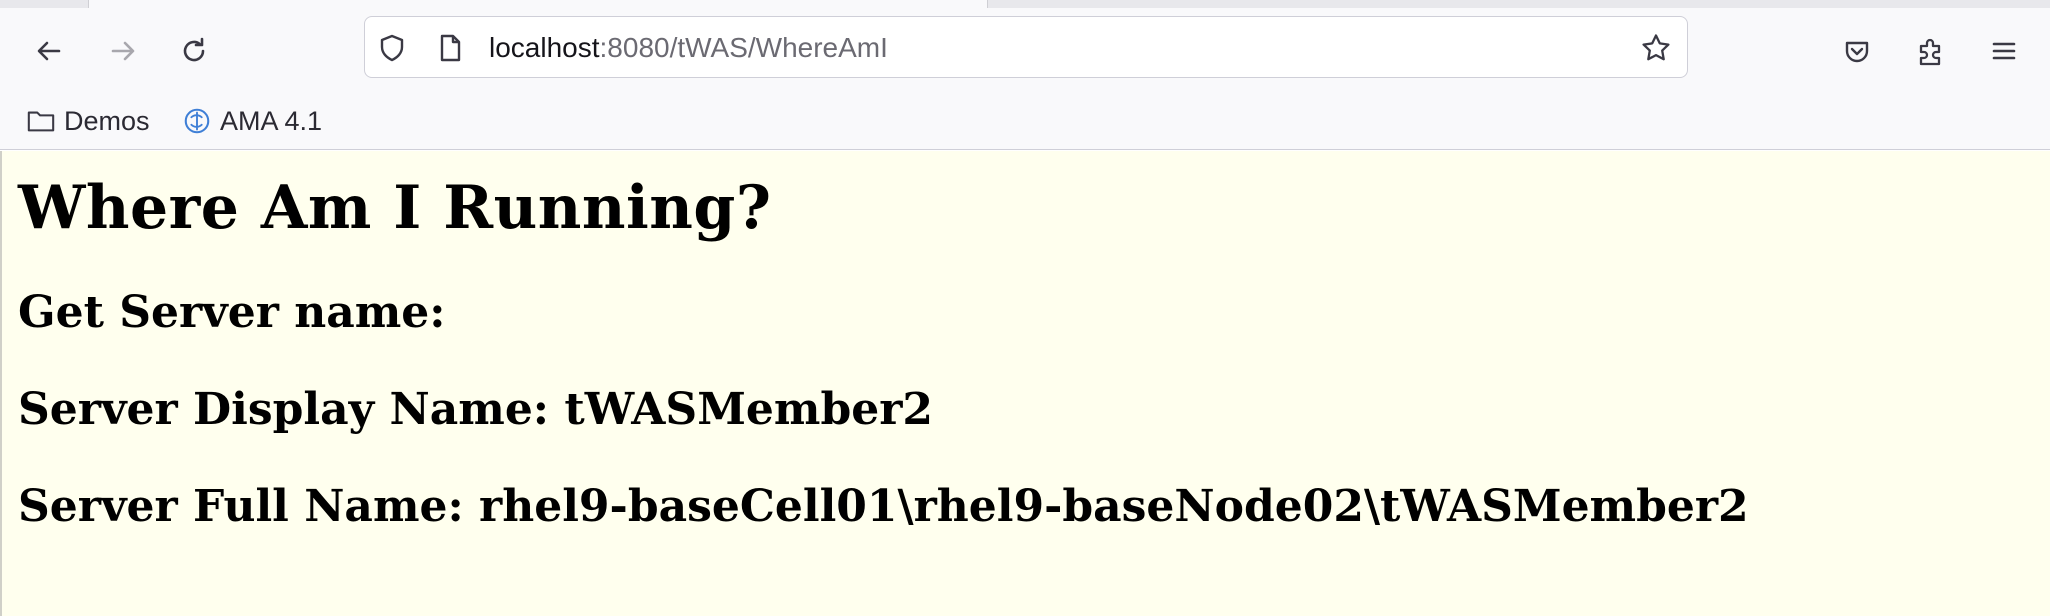 The width and height of the screenshot is (2050, 616). I want to click on page-title: Where Am I Running?, so click(395, 208).